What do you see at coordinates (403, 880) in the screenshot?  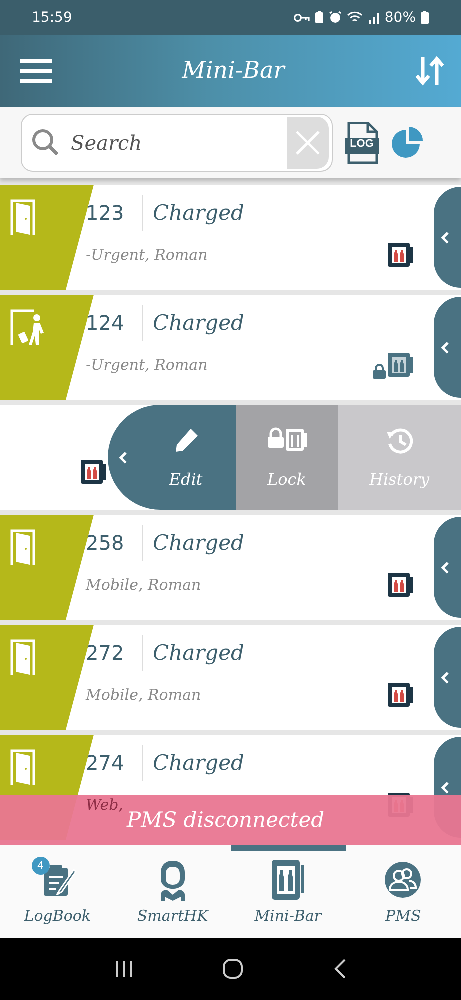 I see `people-icon` at bounding box center [403, 880].